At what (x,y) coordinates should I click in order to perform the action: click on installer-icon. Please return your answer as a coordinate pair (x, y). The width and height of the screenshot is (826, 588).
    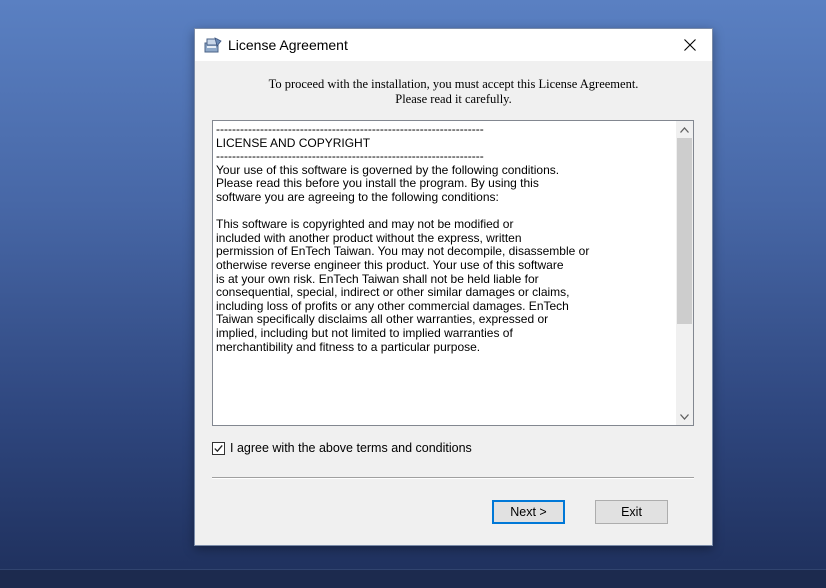
    Looking at the image, I should click on (213, 45).